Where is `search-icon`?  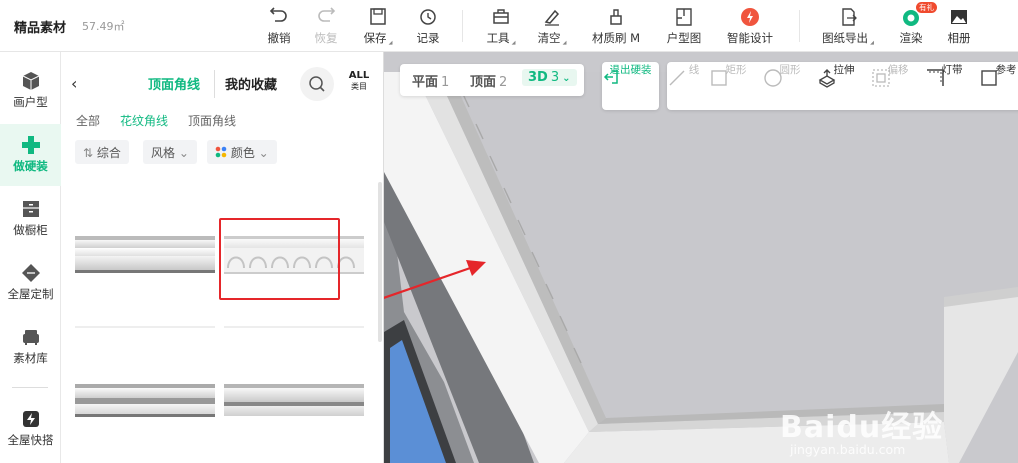
search-icon is located at coordinates (317, 84).